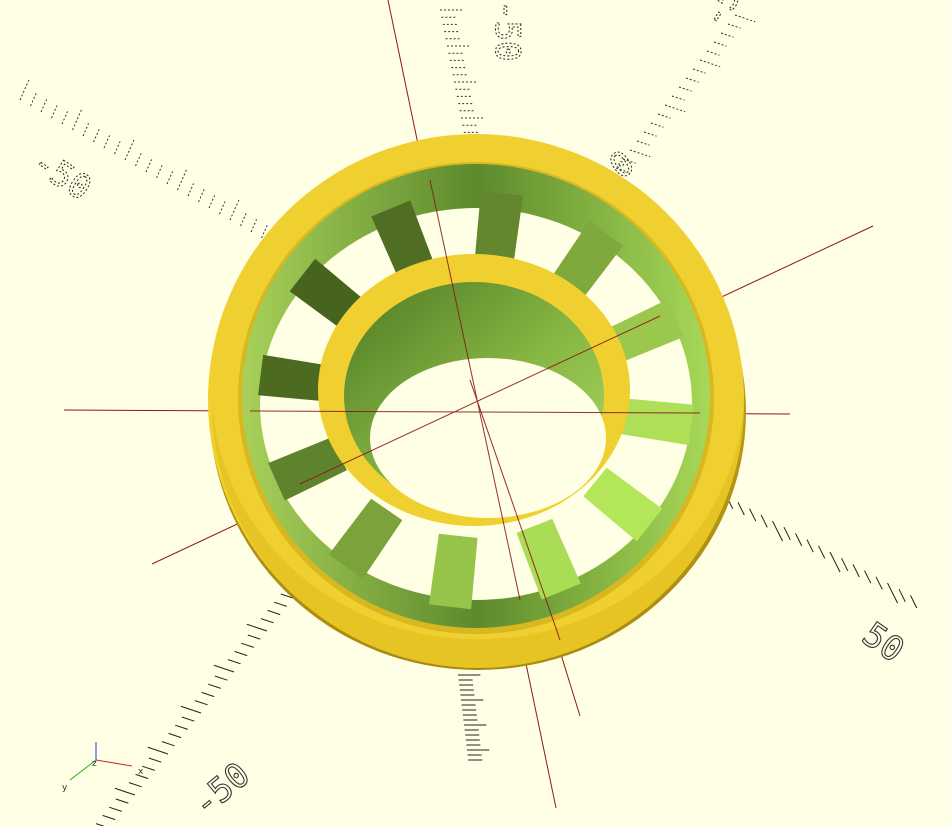 The image size is (951, 826). What do you see at coordinates (61, 175) in the screenshot?
I see `scale-label-upper-left: -50` at bounding box center [61, 175].